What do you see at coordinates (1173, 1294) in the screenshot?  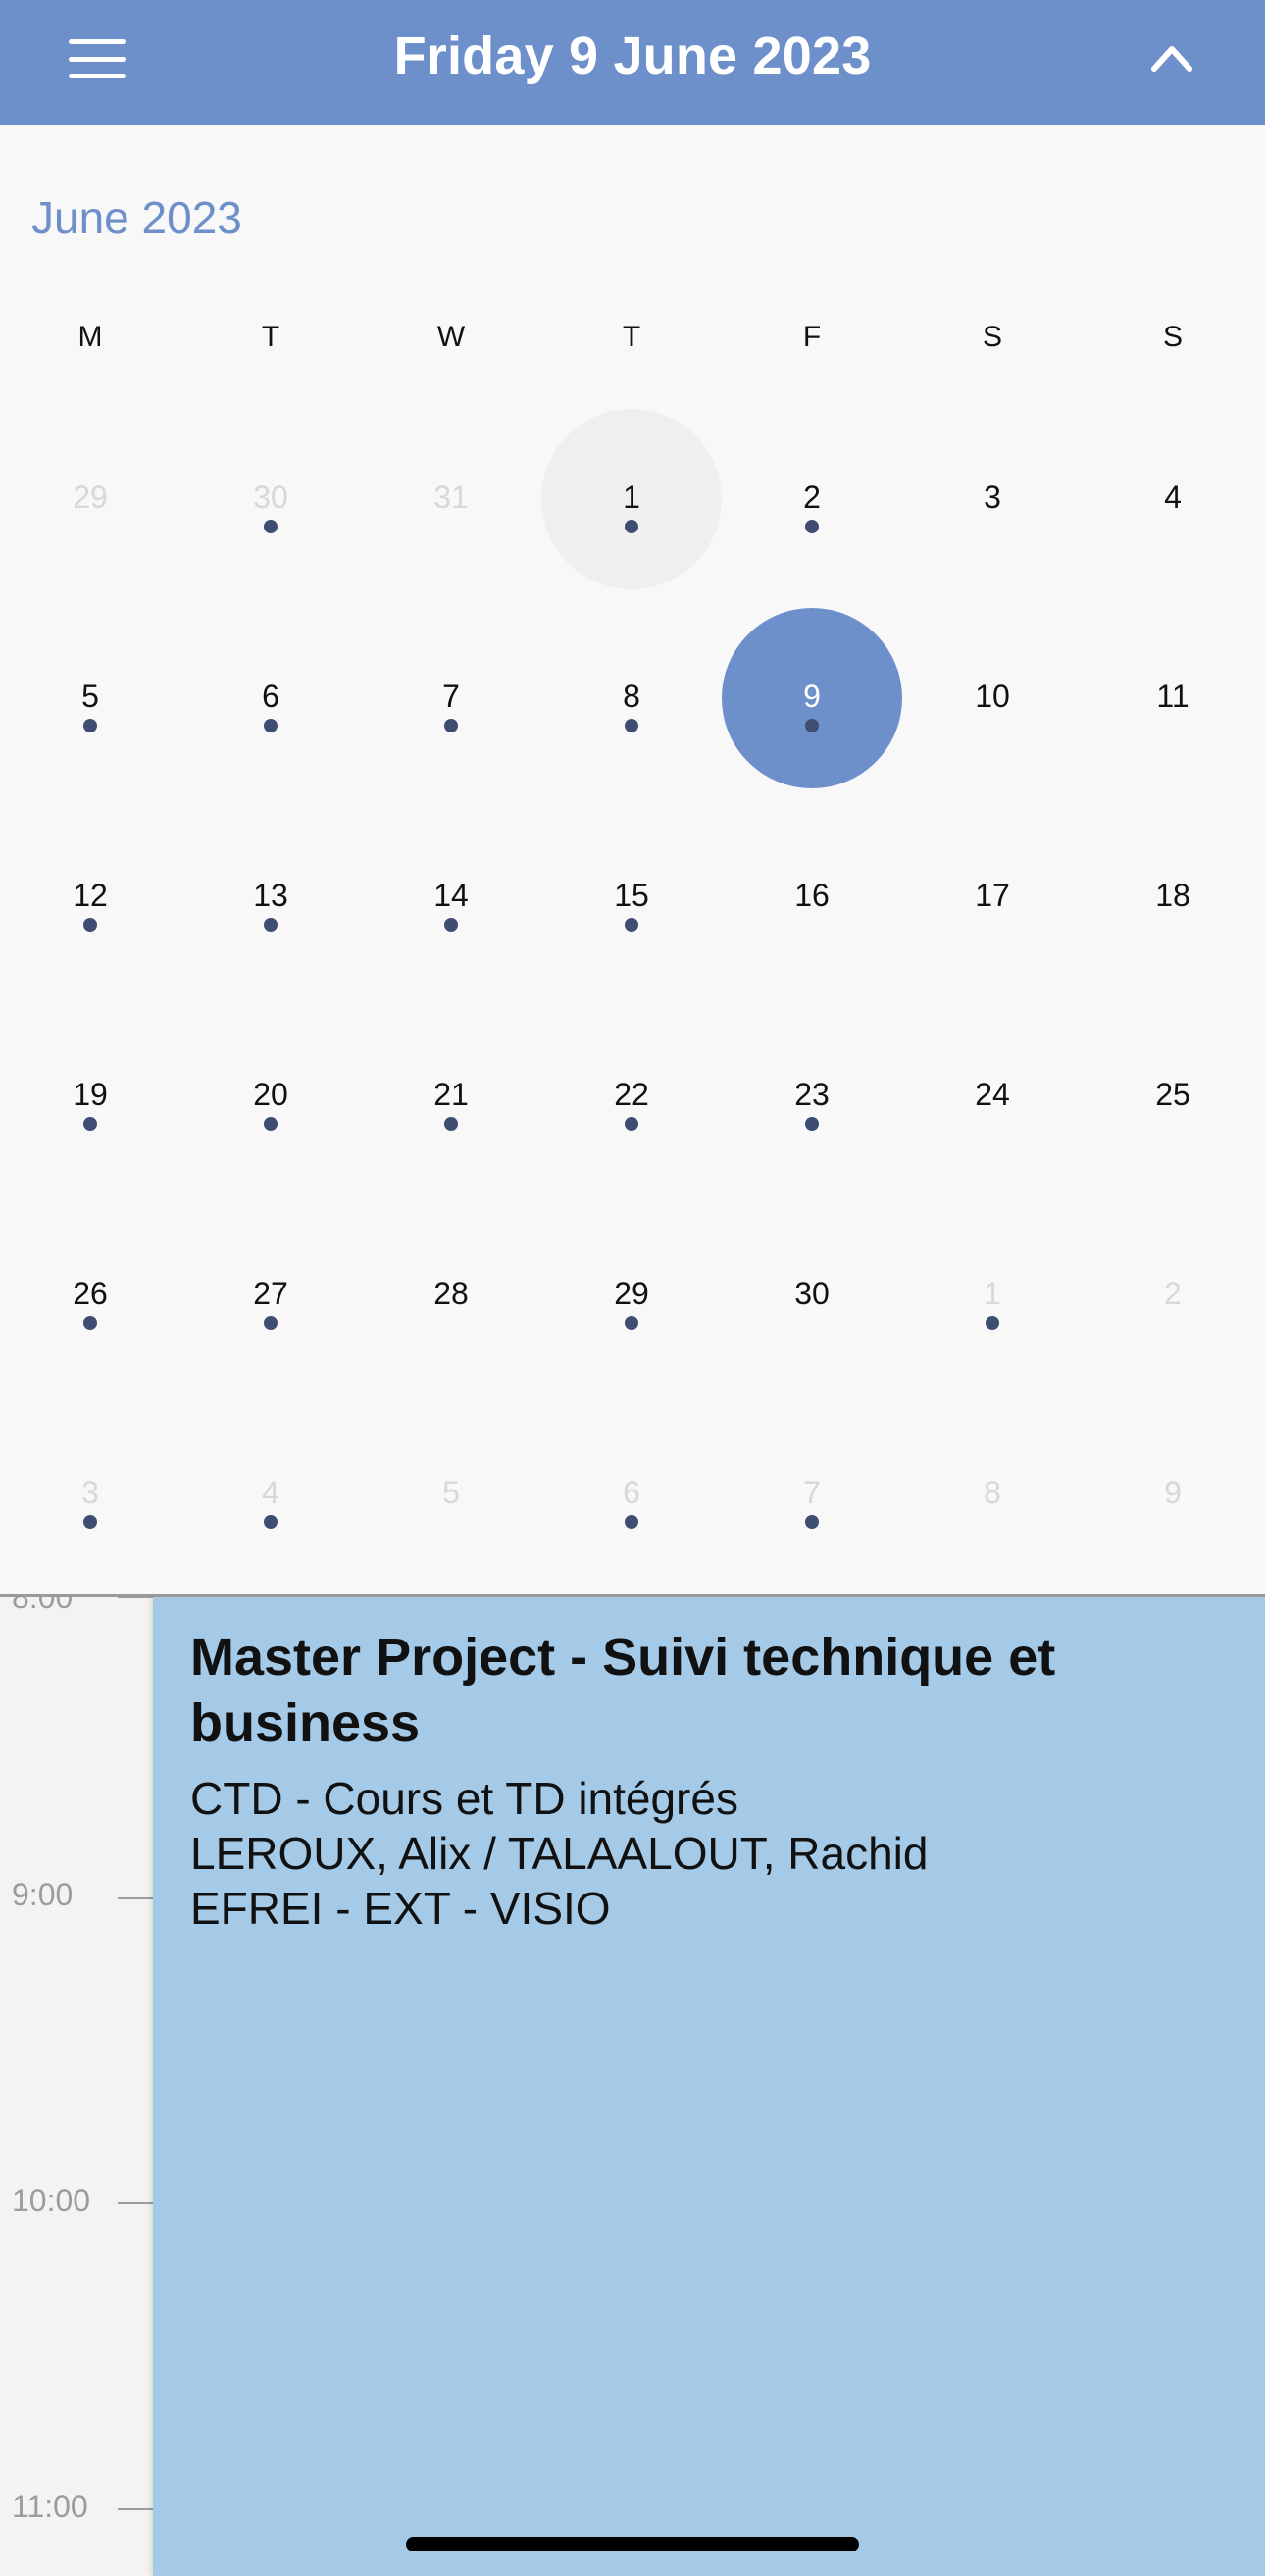 I see `day-number: 2` at bounding box center [1173, 1294].